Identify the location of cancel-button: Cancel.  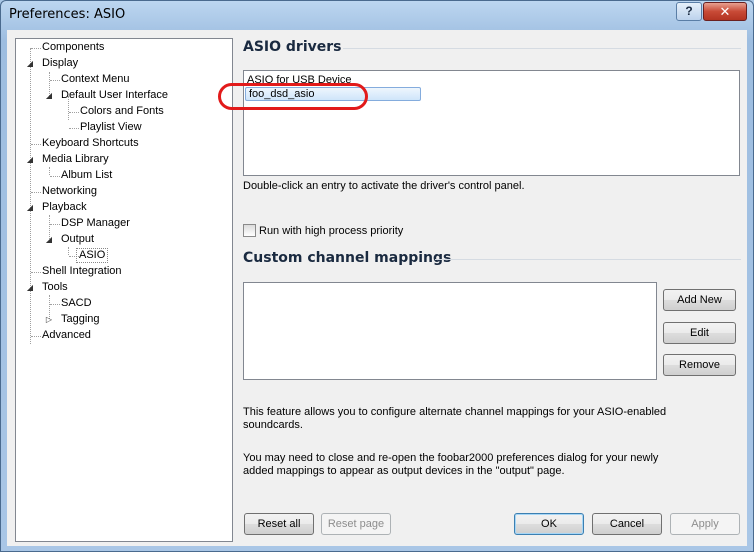
(627, 524).